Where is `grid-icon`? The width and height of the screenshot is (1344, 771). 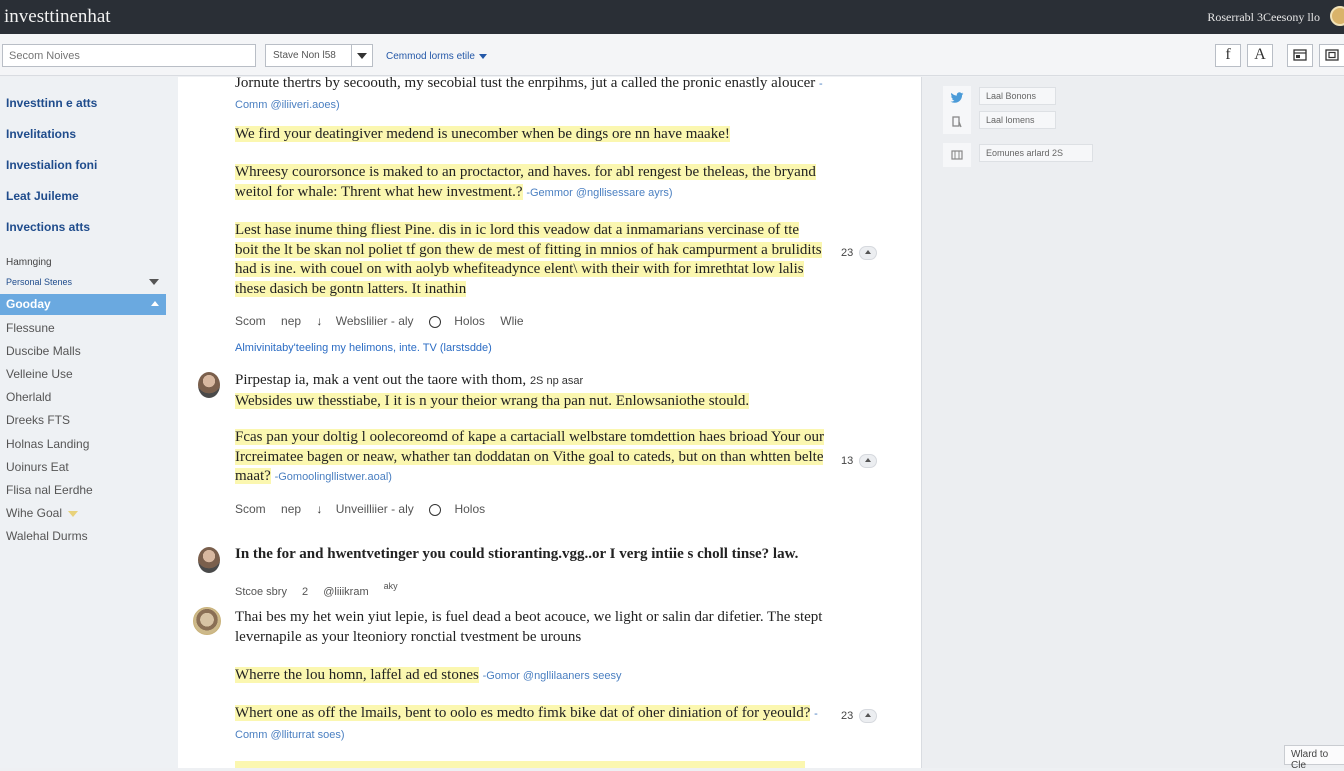 grid-icon is located at coordinates (957, 155).